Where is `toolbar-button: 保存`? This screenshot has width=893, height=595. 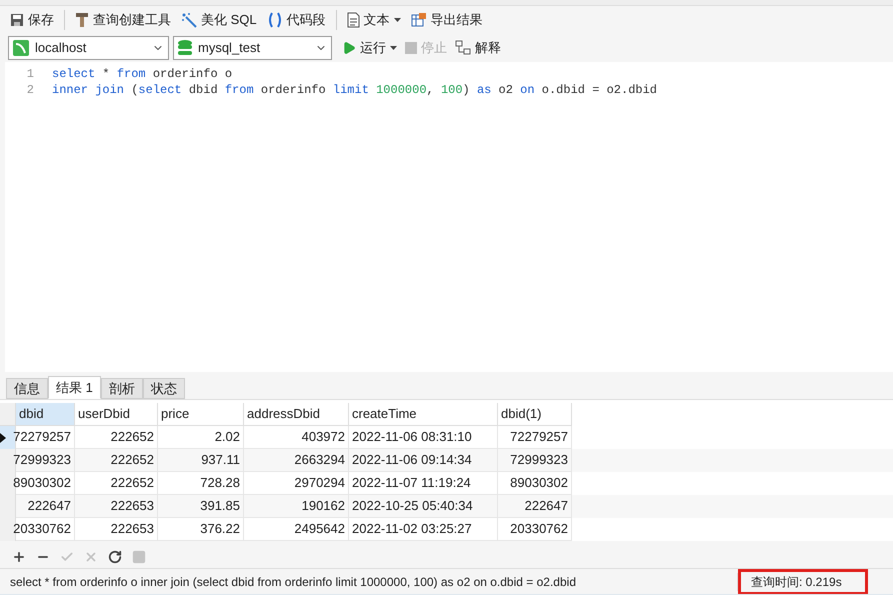 toolbar-button: 保存 is located at coordinates (32, 20).